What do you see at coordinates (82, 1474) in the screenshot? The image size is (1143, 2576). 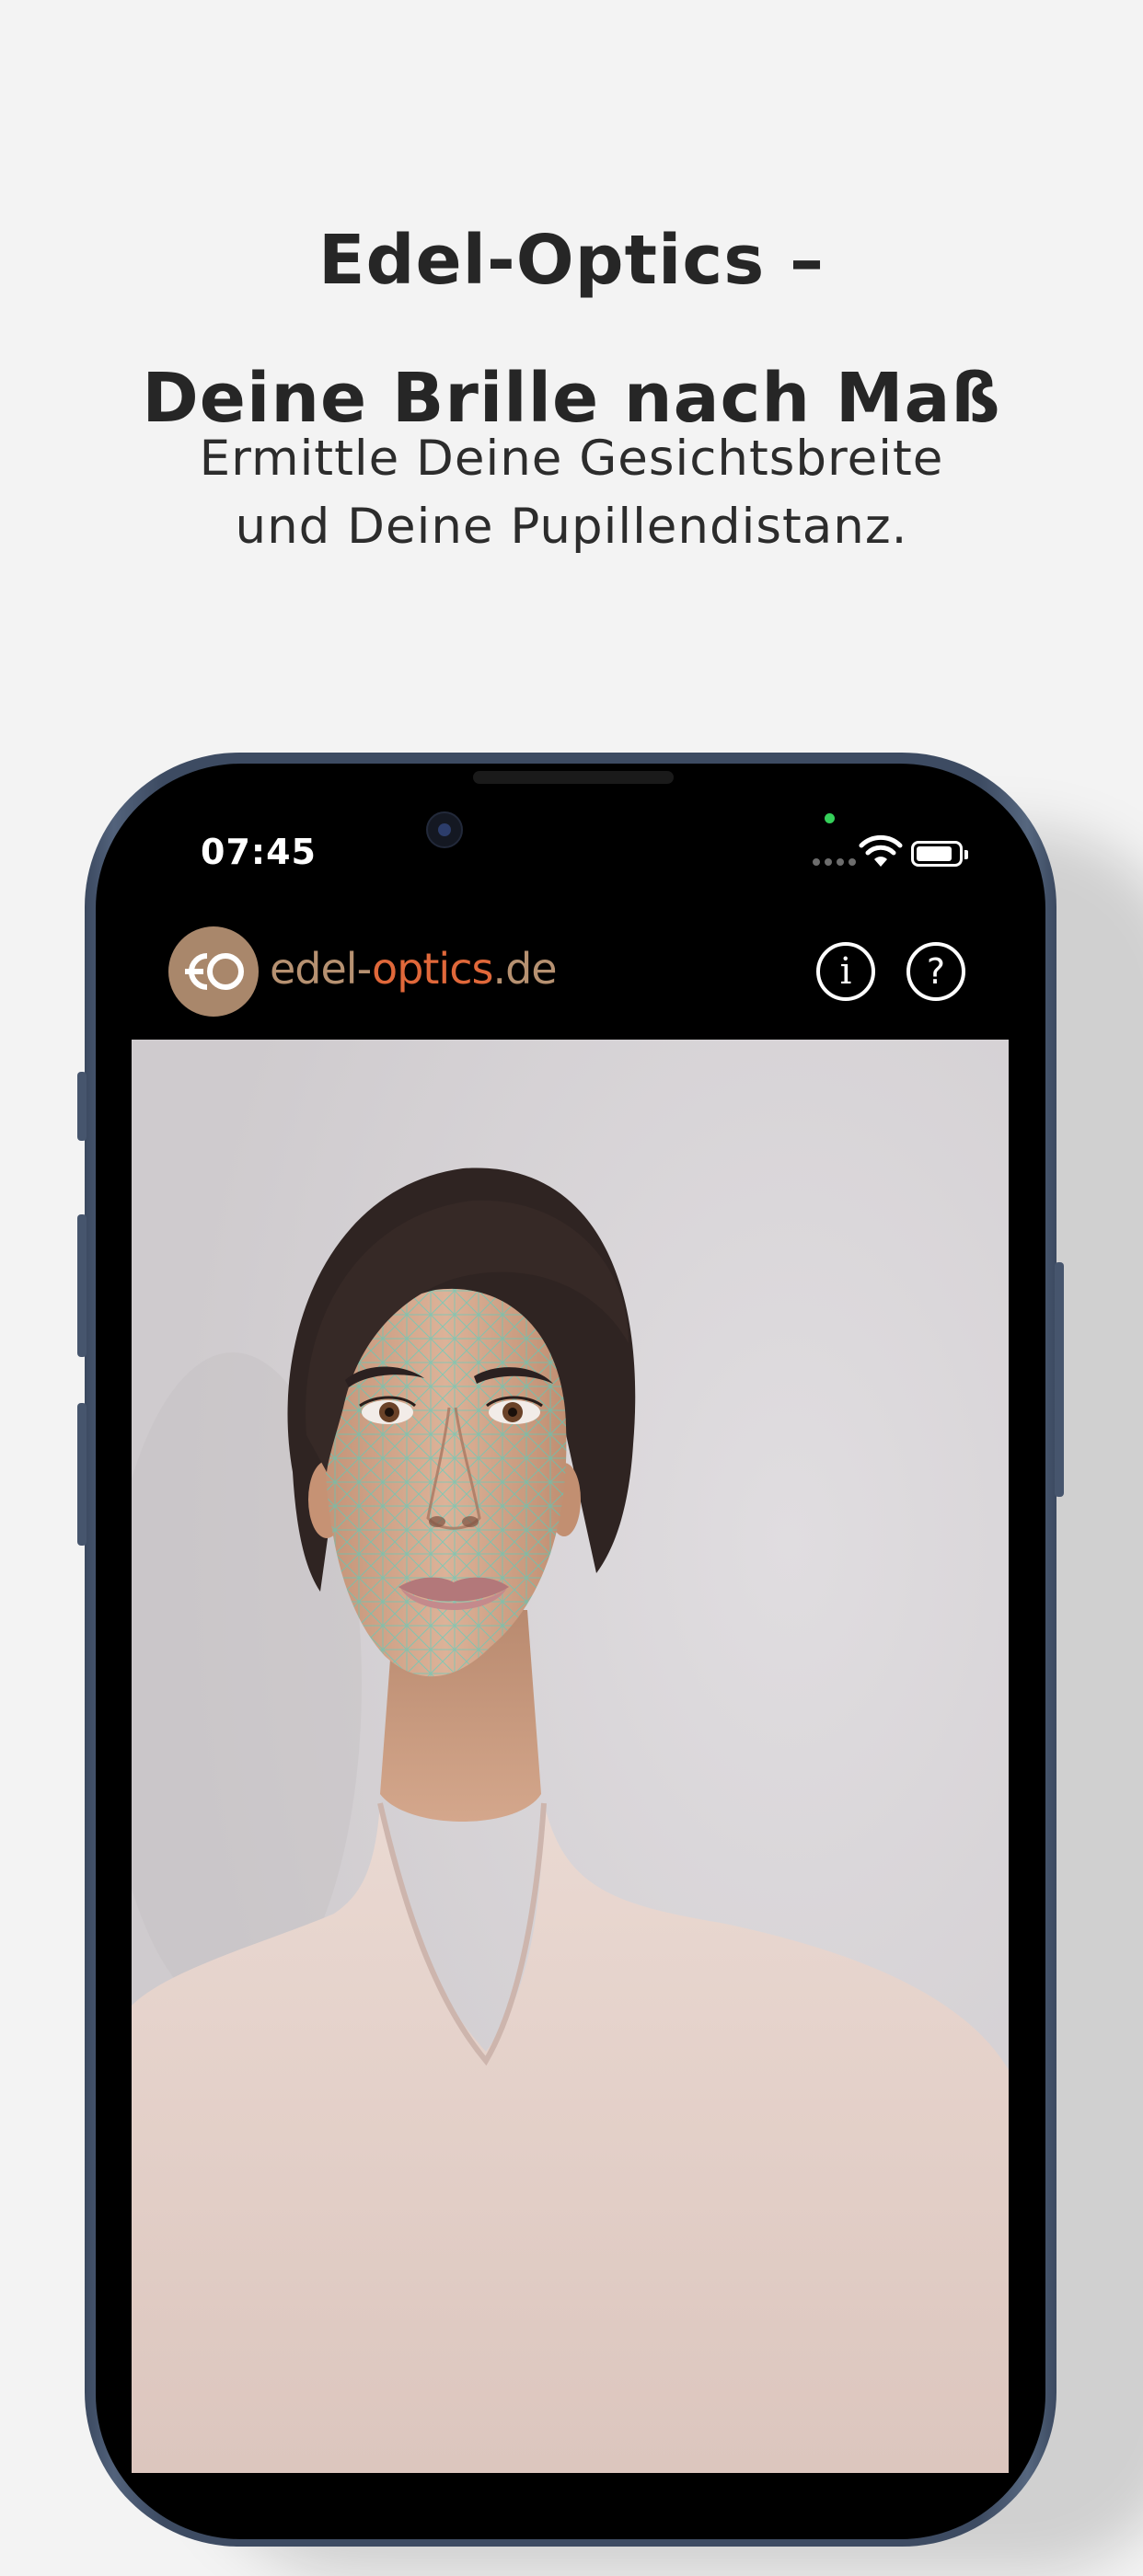 I see `mute-switch` at bounding box center [82, 1474].